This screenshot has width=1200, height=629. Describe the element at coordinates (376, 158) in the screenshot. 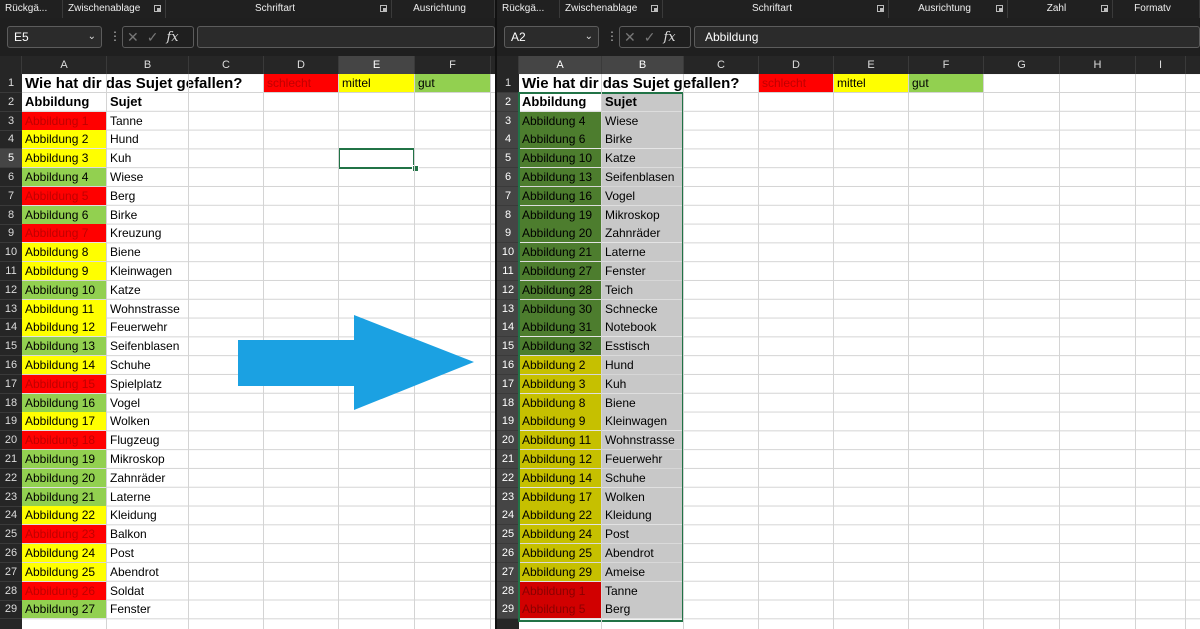

I see `active-cell-selection` at that location.